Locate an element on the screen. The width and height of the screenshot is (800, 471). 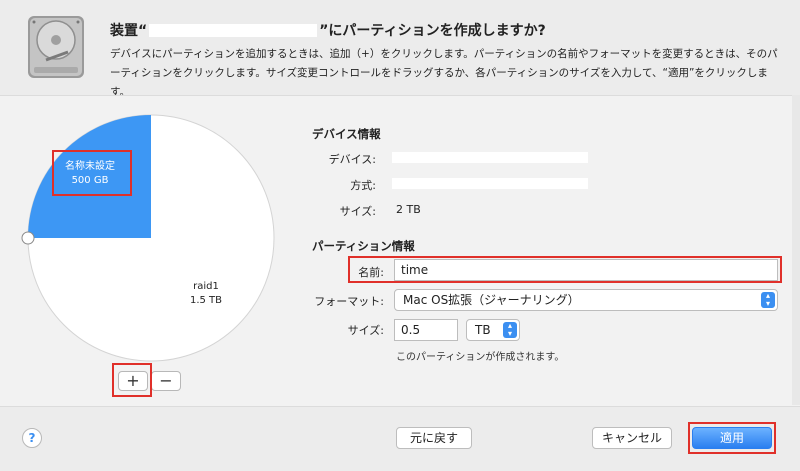
other-partition-size: 1.5 TB is located at coordinates (206, 300).